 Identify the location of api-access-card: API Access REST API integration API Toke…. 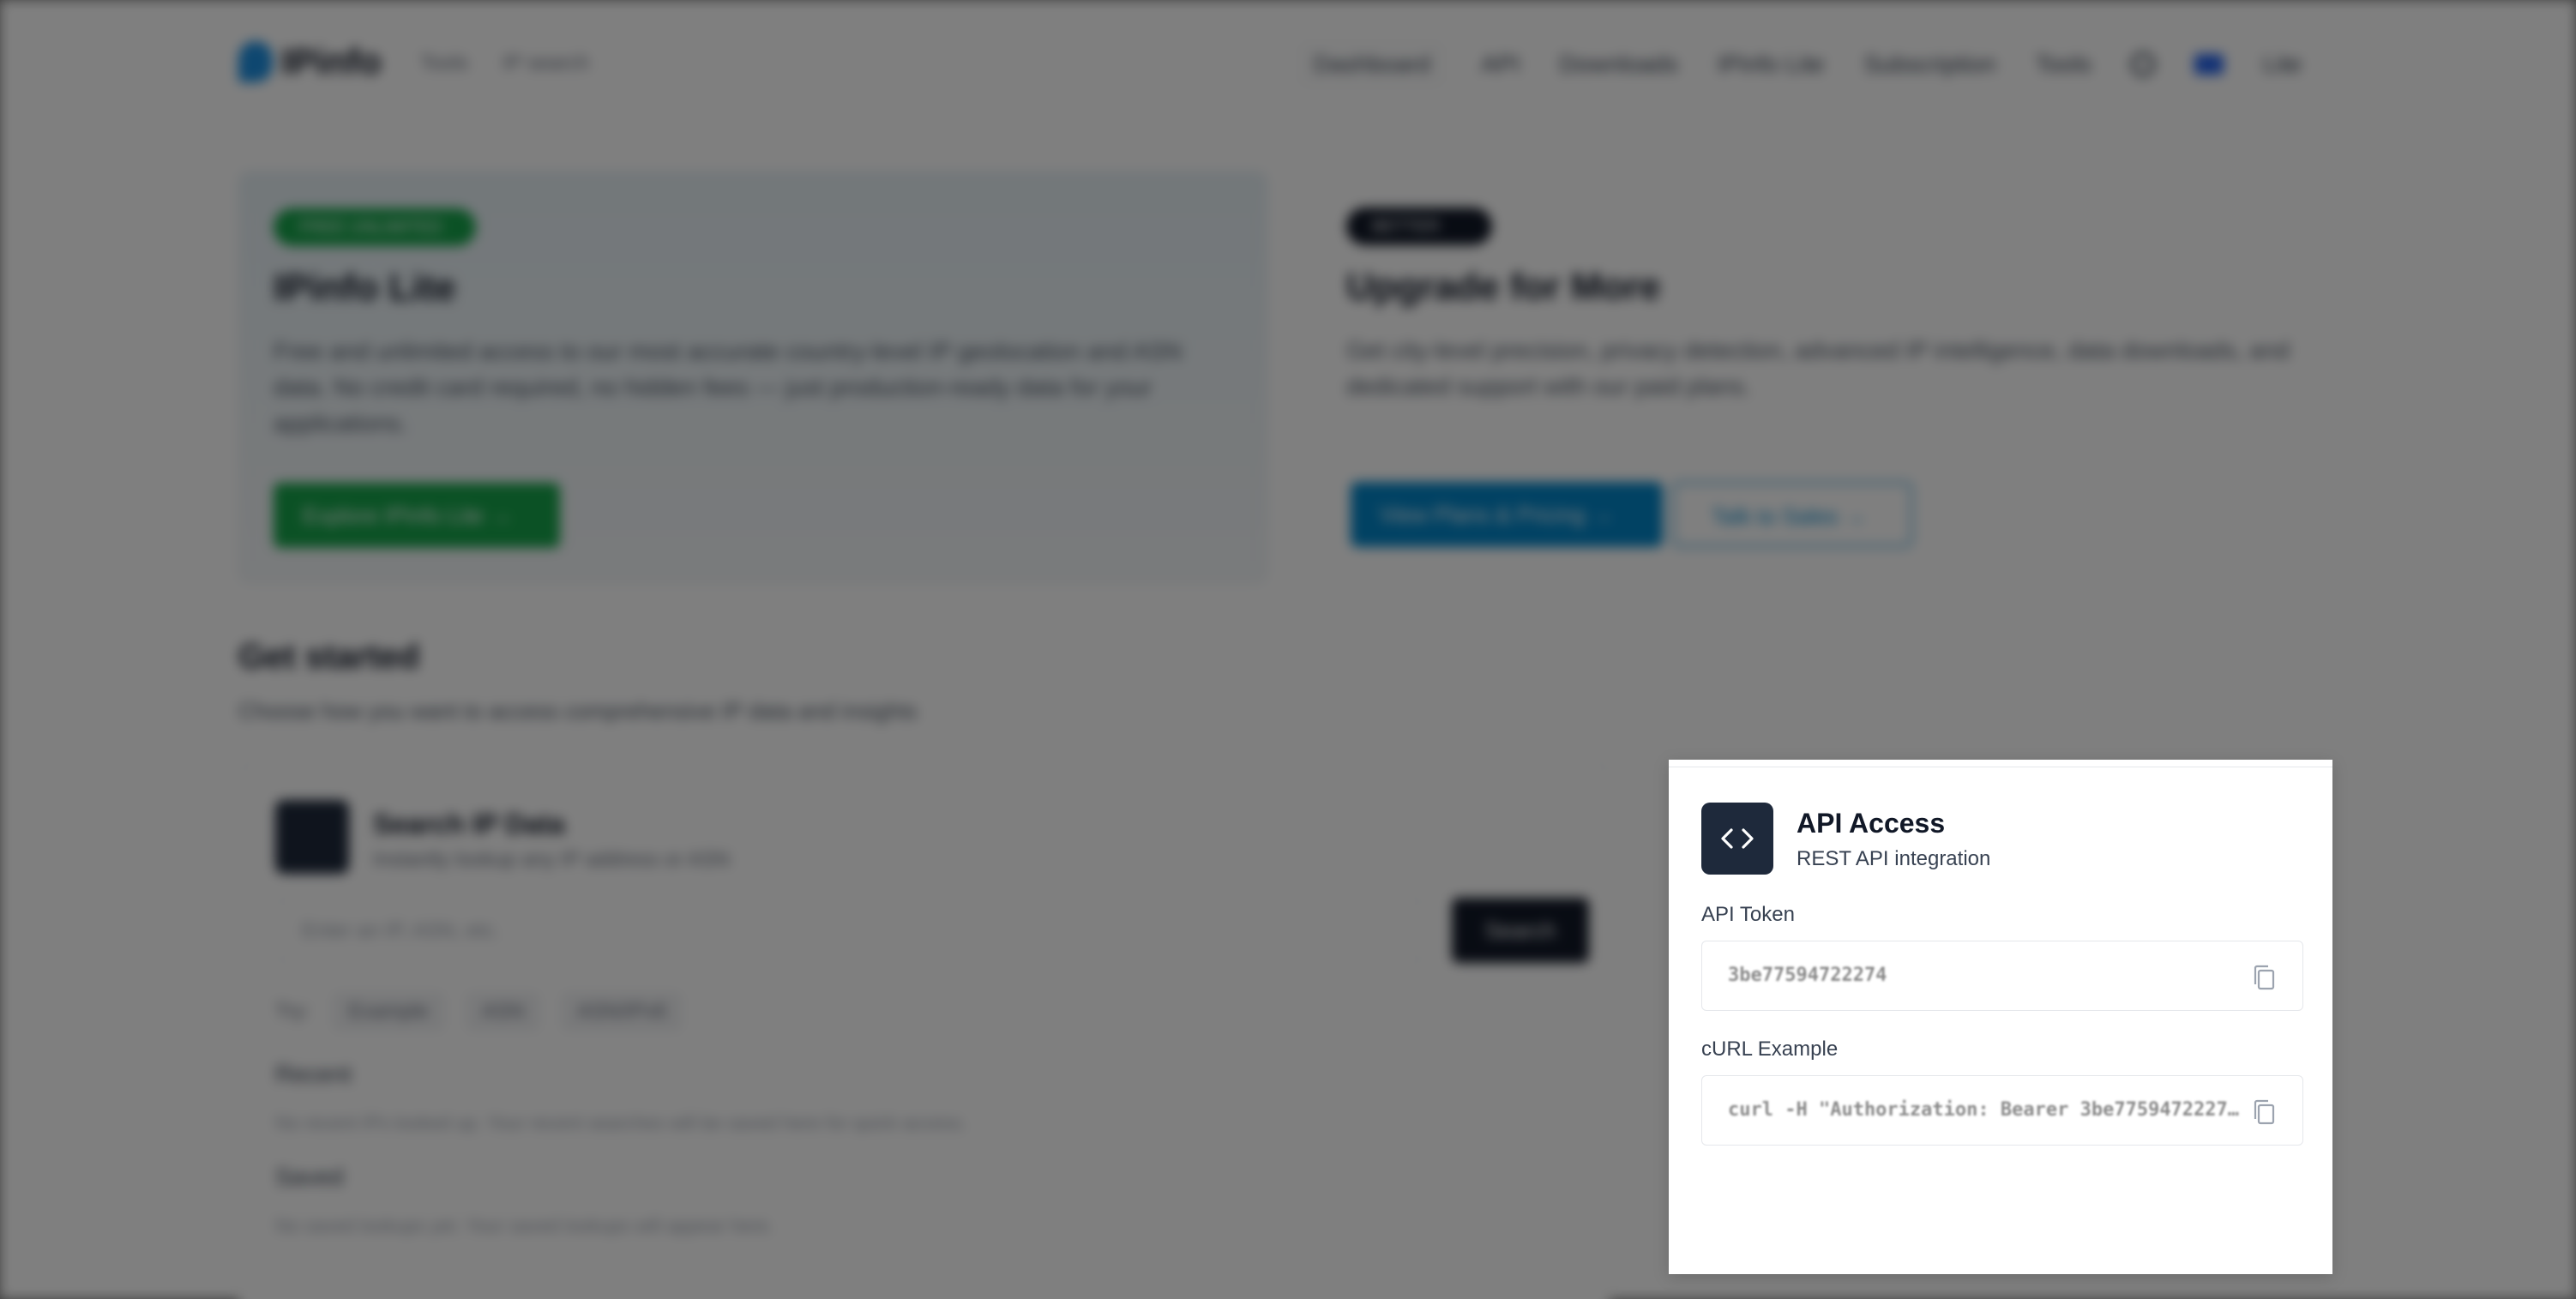
(2001, 1017).